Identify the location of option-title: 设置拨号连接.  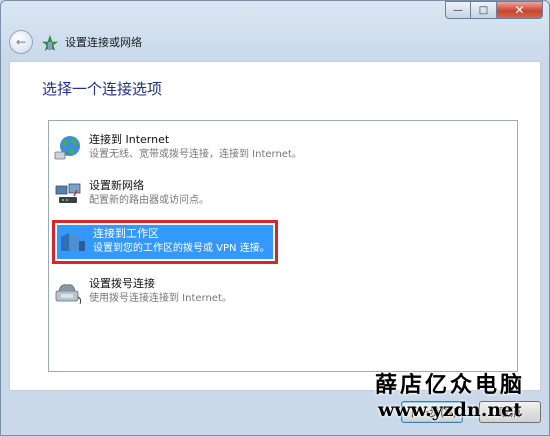
(122, 283).